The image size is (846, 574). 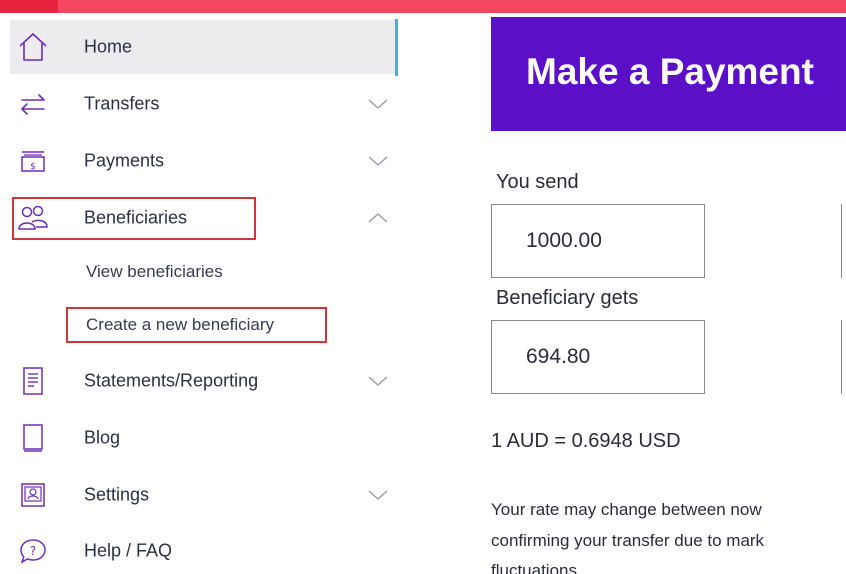 I want to click on exchange-rate: 1 AUD = 0.6948 USD, so click(x=586, y=441).